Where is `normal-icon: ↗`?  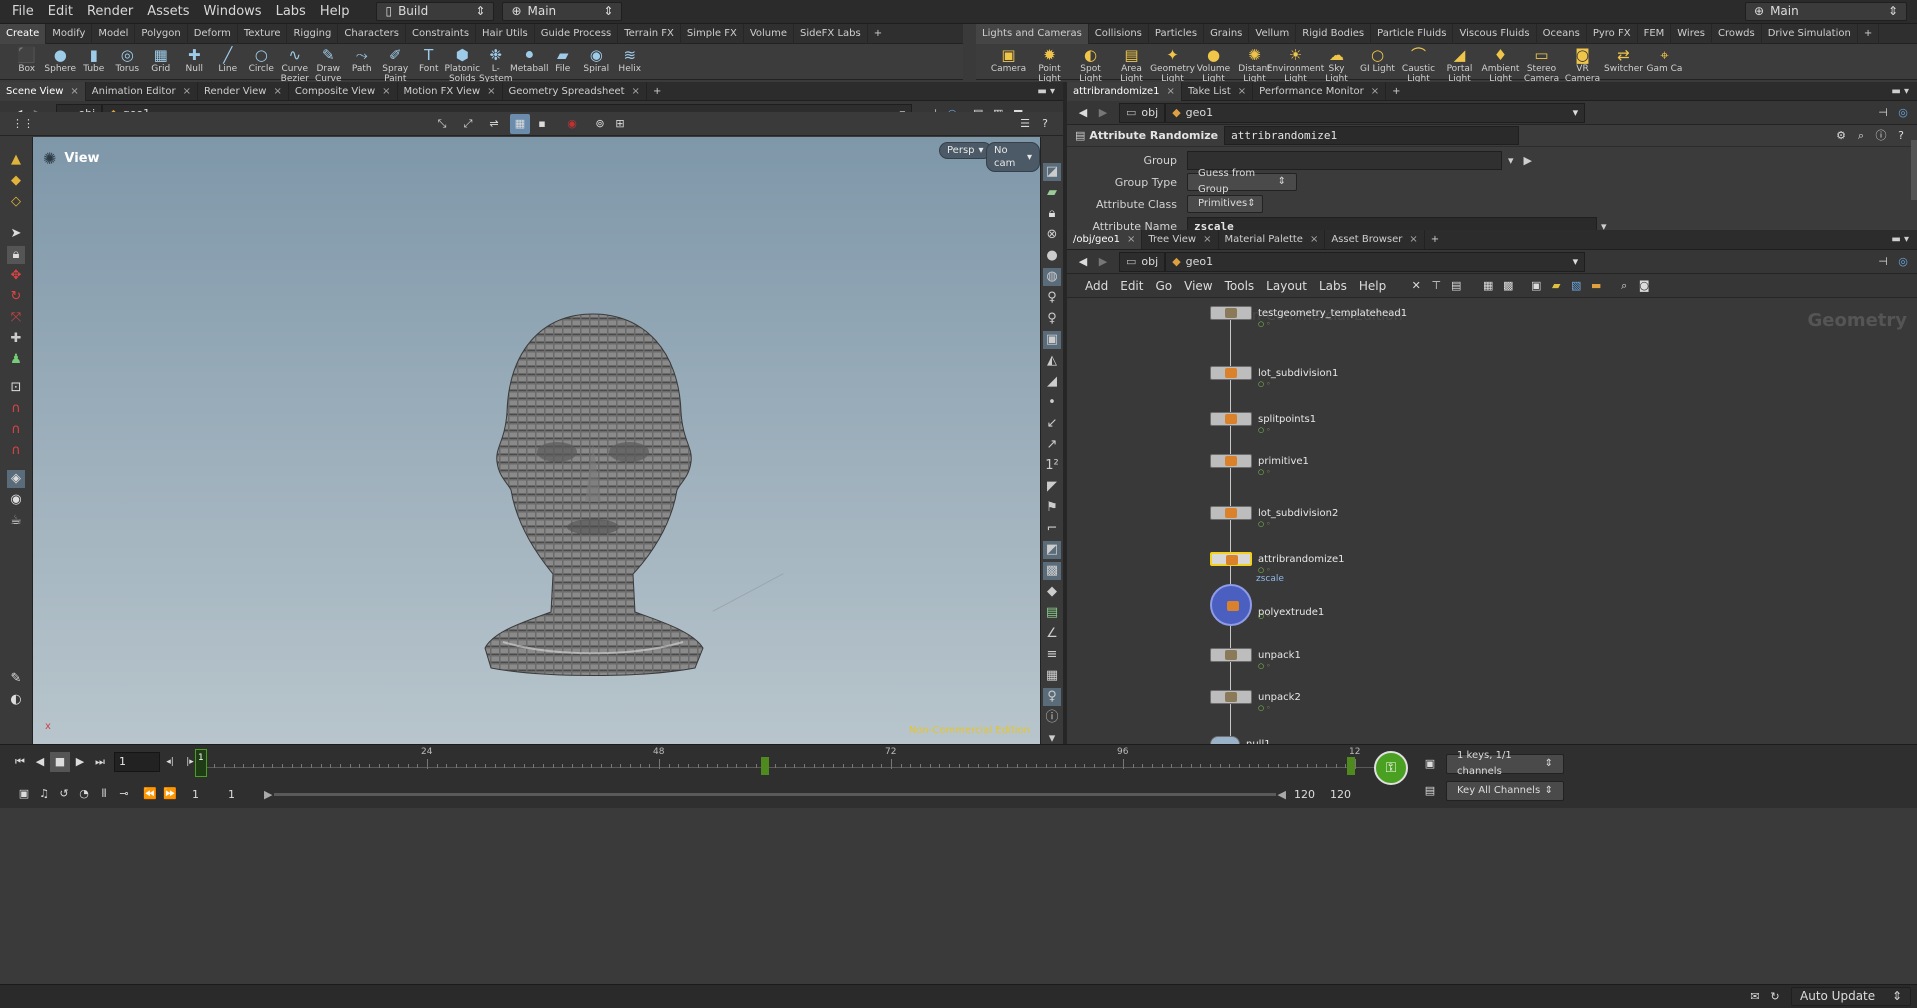 normal-icon: ↗ is located at coordinates (1052, 445).